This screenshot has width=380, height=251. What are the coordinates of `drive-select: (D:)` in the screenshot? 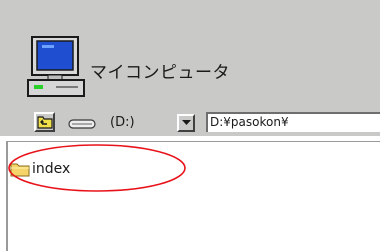 It's located at (128, 123).